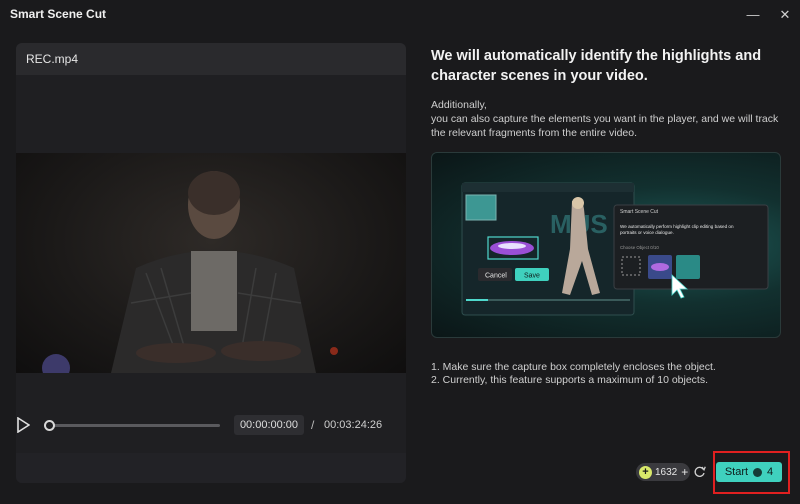  Describe the element at coordinates (639, 247) in the screenshot. I see `preview-popup-section: Choose Object 0/10` at that location.